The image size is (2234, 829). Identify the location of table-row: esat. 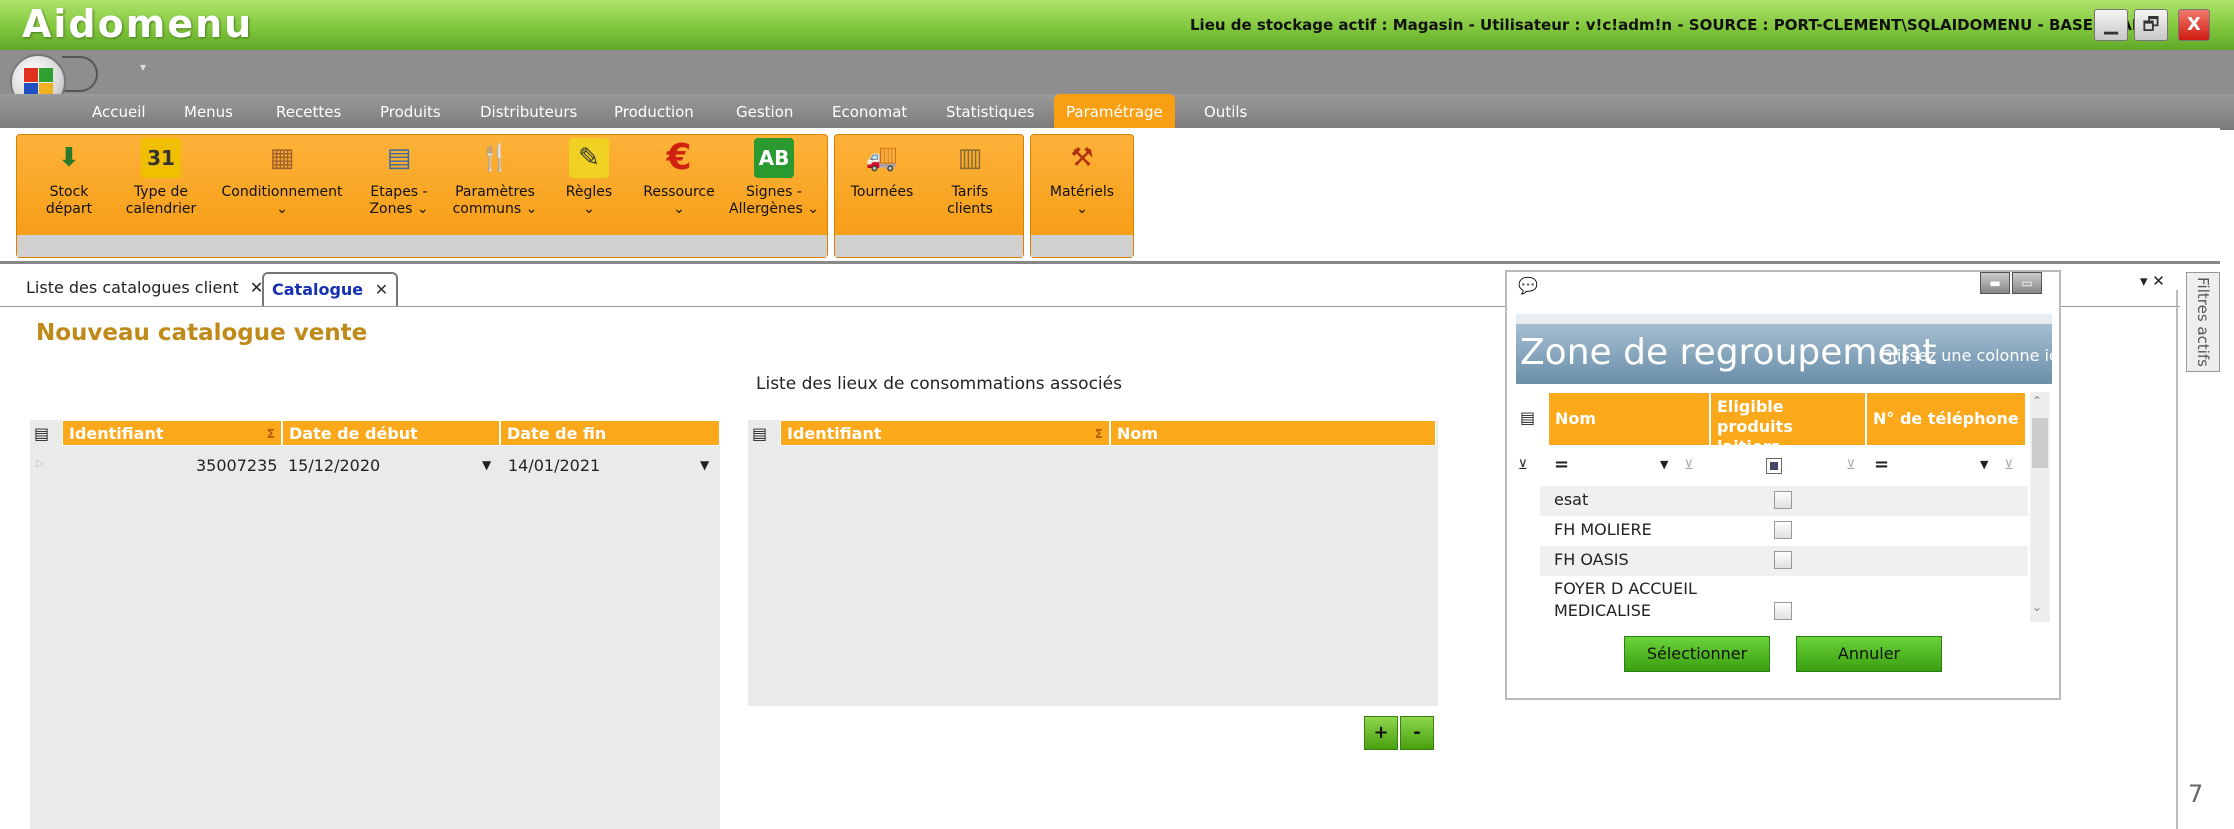
(1784, 501).